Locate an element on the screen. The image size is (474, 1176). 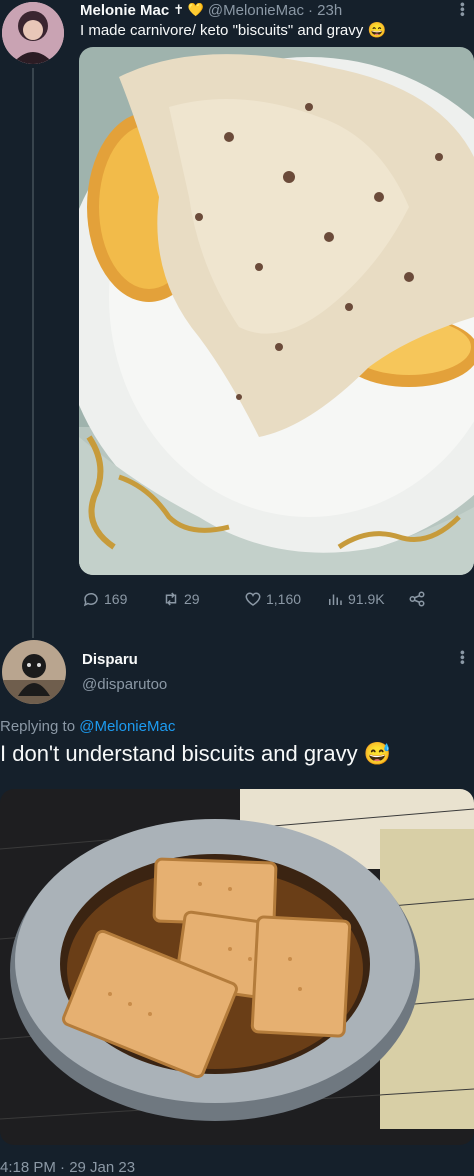
thread-connector is located at coordinates (33, 353).